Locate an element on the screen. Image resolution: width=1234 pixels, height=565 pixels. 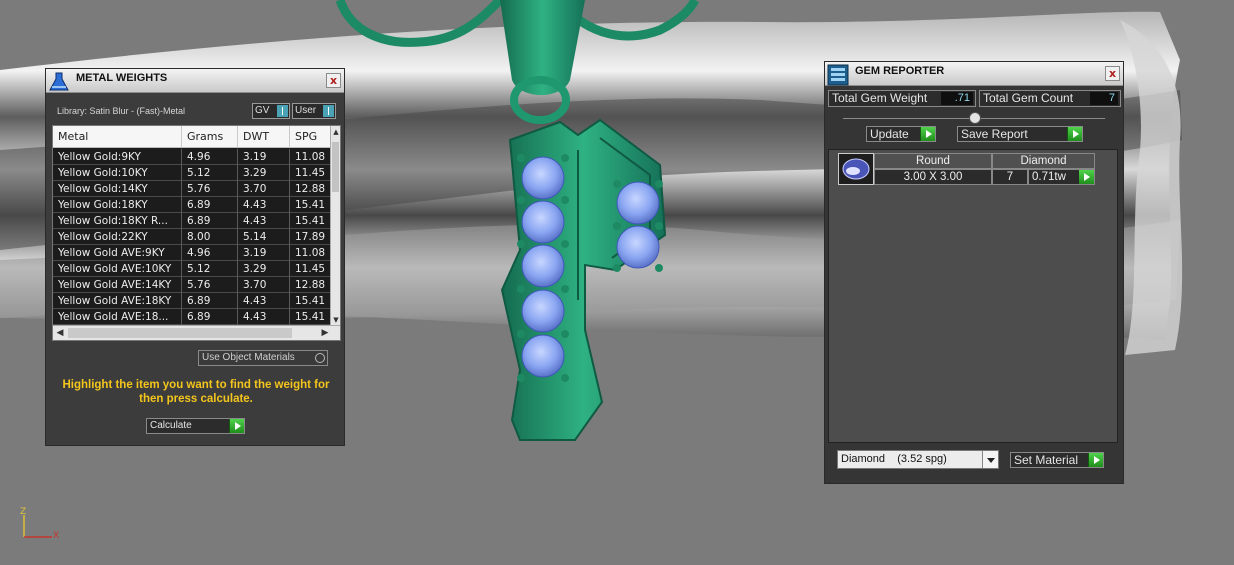
column-header: Metal is located at coordinates (117, 137).